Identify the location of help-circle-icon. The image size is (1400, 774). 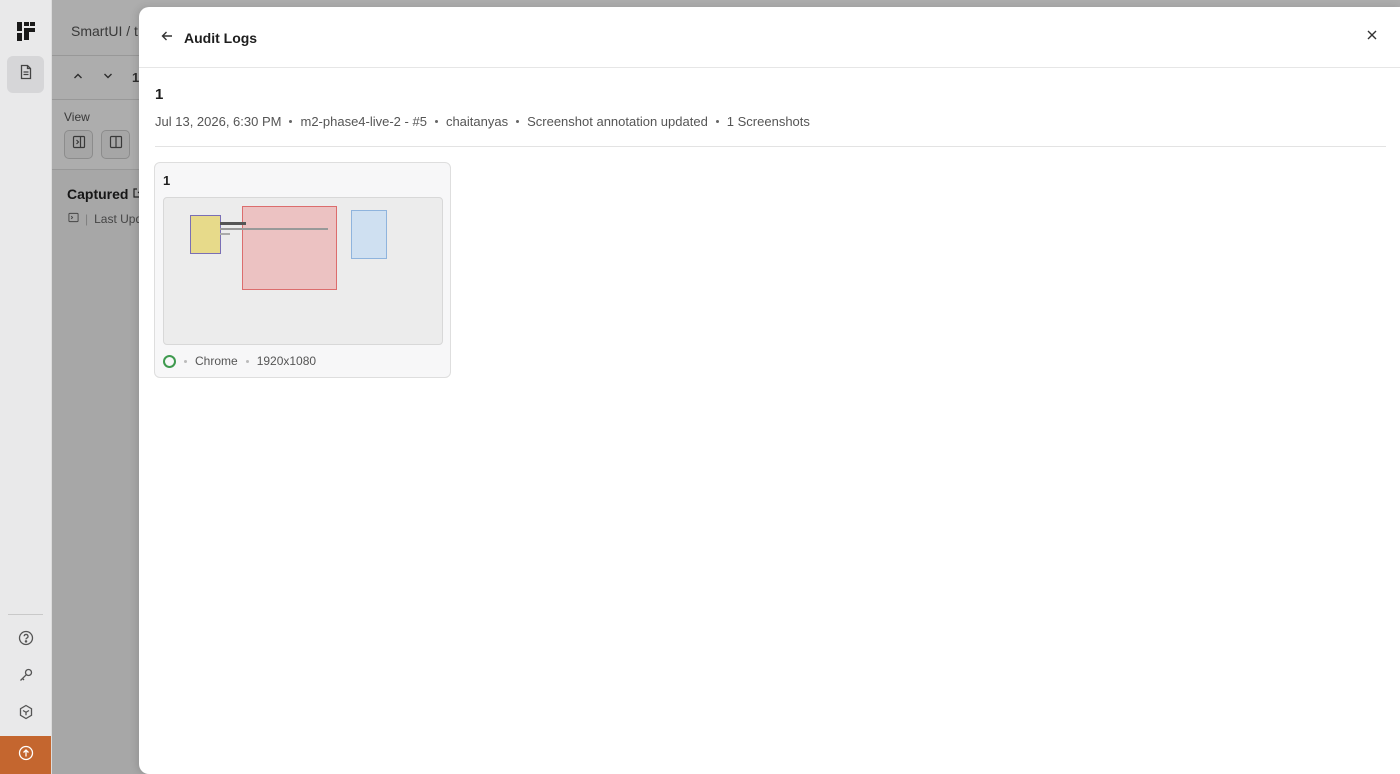
(26, 638).